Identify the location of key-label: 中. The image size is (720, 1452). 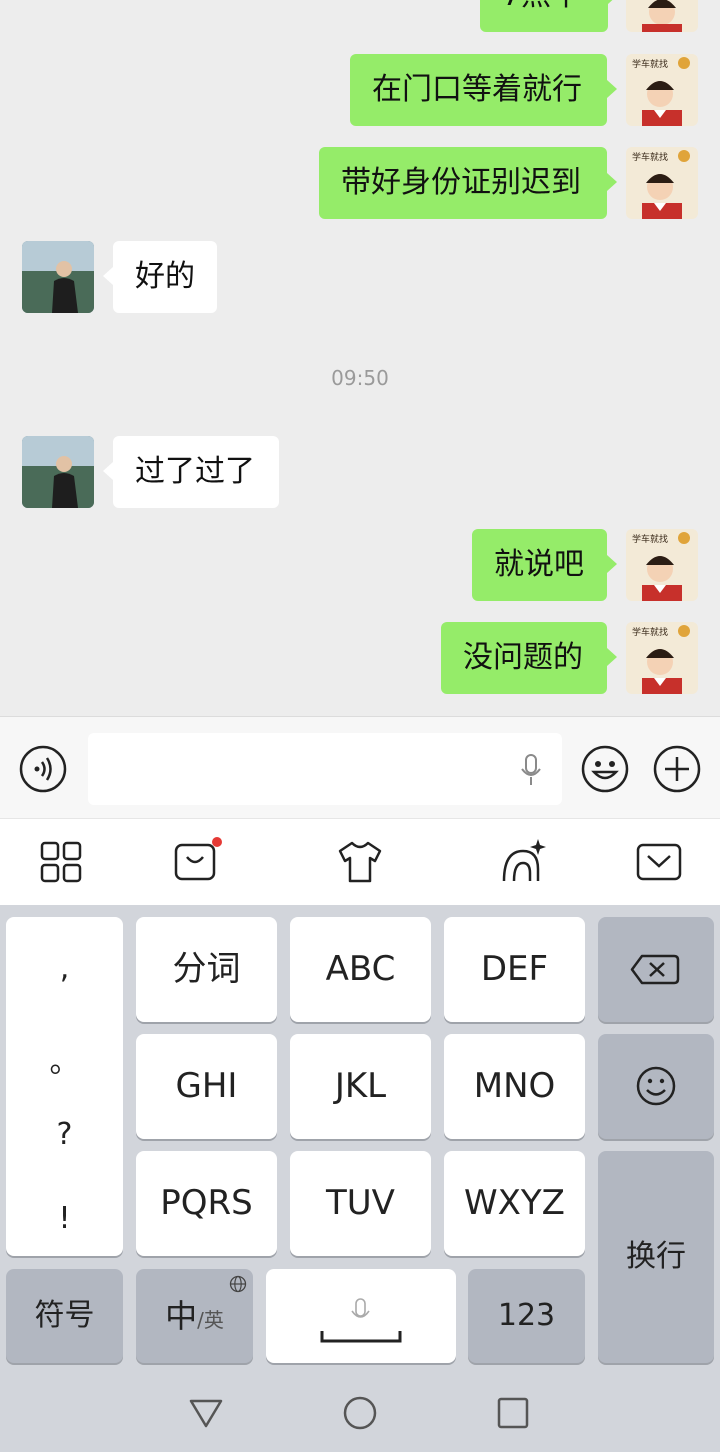
(181, 1316).